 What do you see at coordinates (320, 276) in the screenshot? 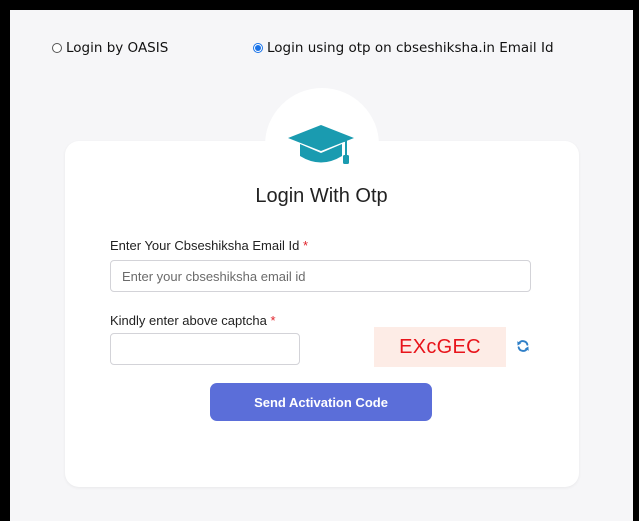
I see `email-input` at bounding box center [320, 276].